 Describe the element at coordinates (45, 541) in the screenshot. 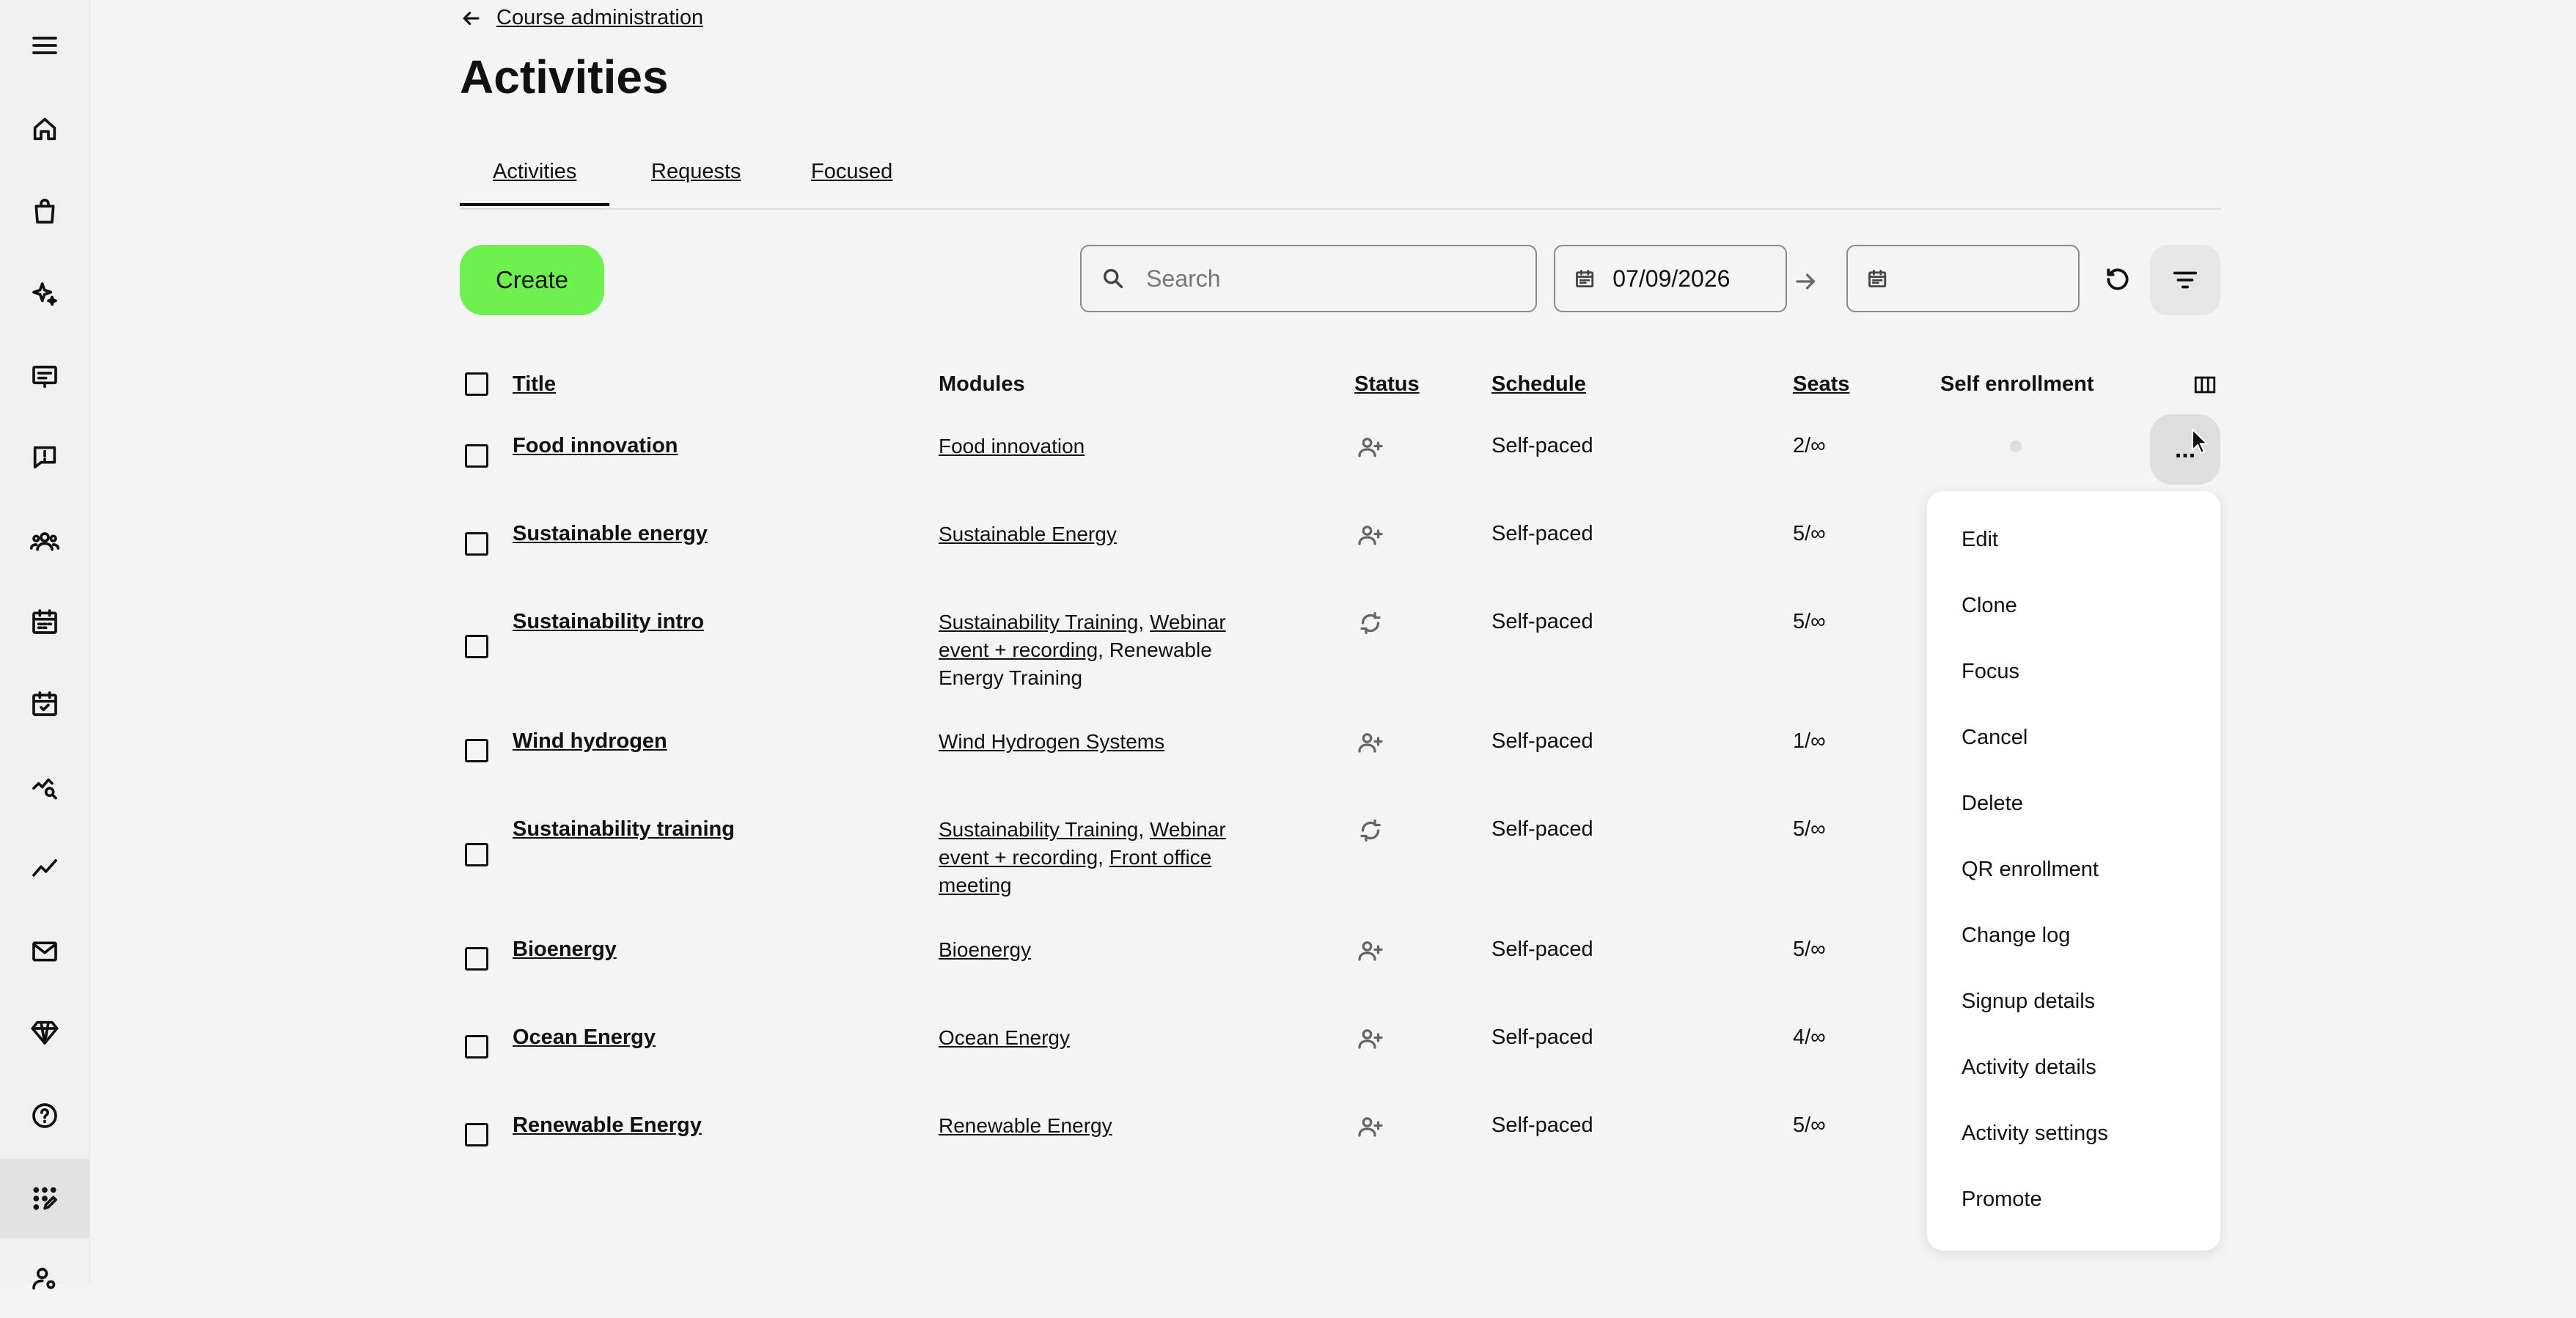

I see `users-icon` at that location.